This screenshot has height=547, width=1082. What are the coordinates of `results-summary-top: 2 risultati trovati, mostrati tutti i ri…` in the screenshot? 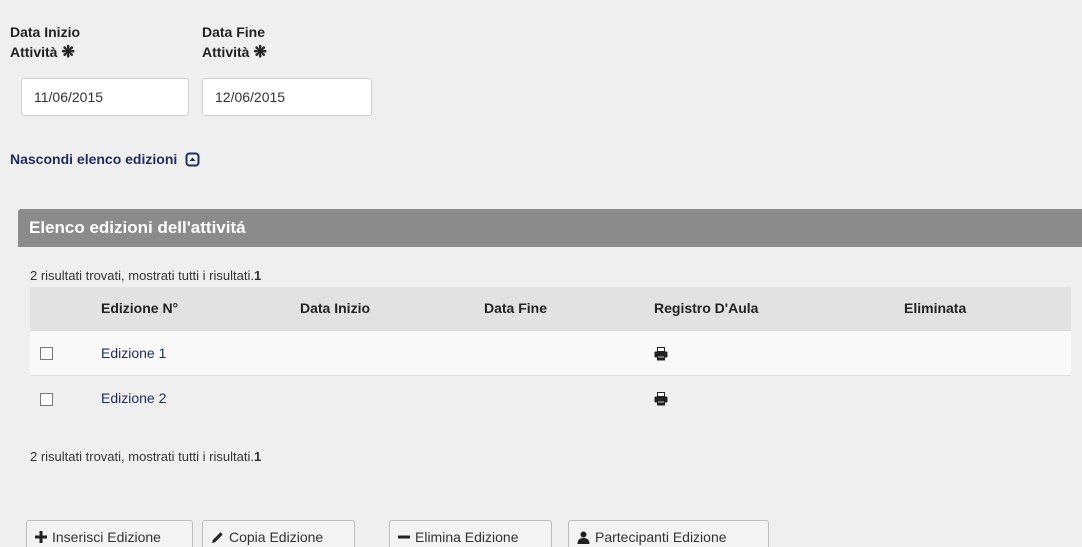 It's located at (145, 275).